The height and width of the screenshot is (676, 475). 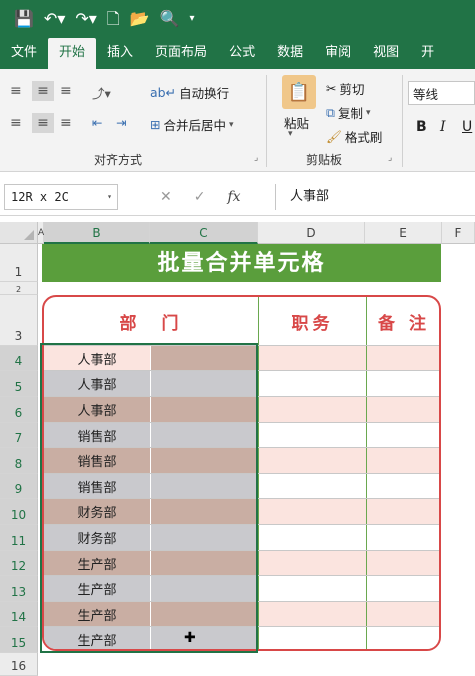 What do you see at coordinates (403, 321) in the screenshot?
I see `header-remark: 备 注` at bounding box center [403, 321].